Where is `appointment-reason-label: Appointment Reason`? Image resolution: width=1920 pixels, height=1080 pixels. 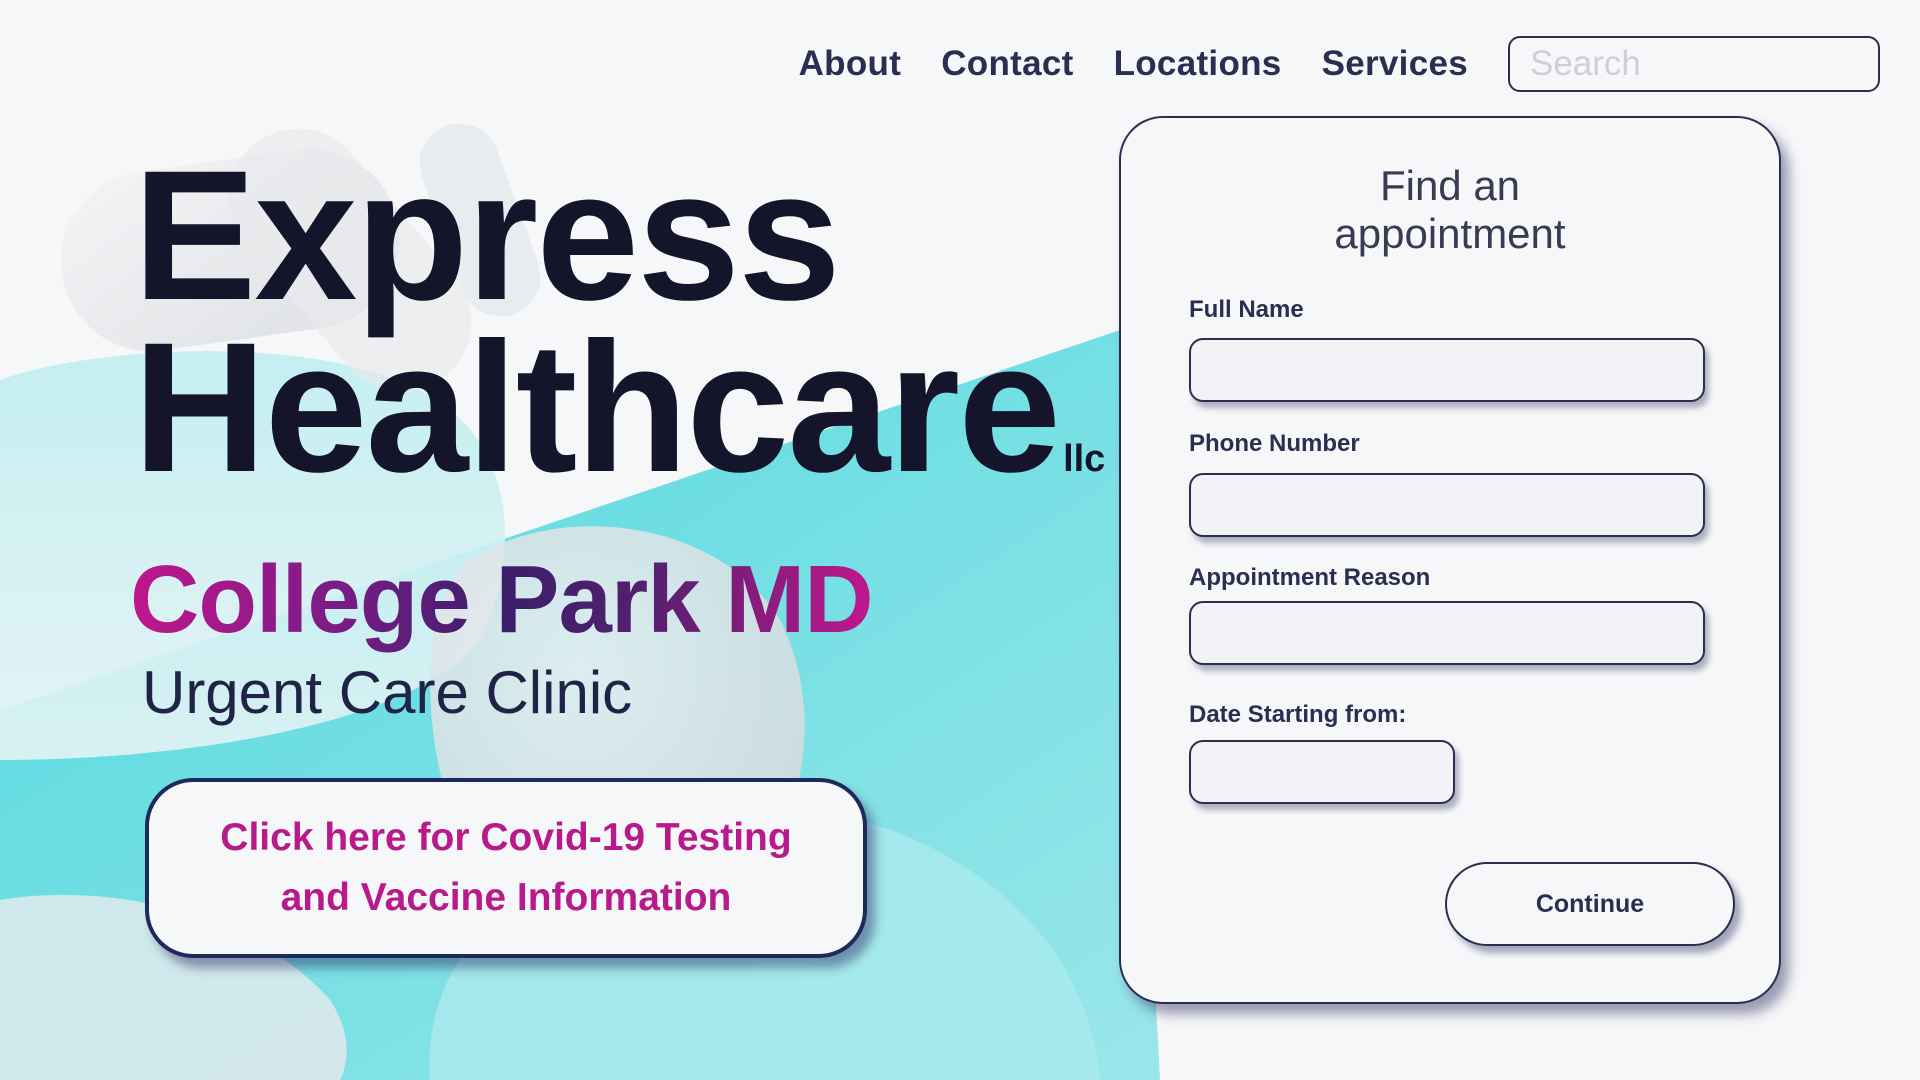
appointment-reason-label: Appointment Reason is located at coordinates (1310, 577).